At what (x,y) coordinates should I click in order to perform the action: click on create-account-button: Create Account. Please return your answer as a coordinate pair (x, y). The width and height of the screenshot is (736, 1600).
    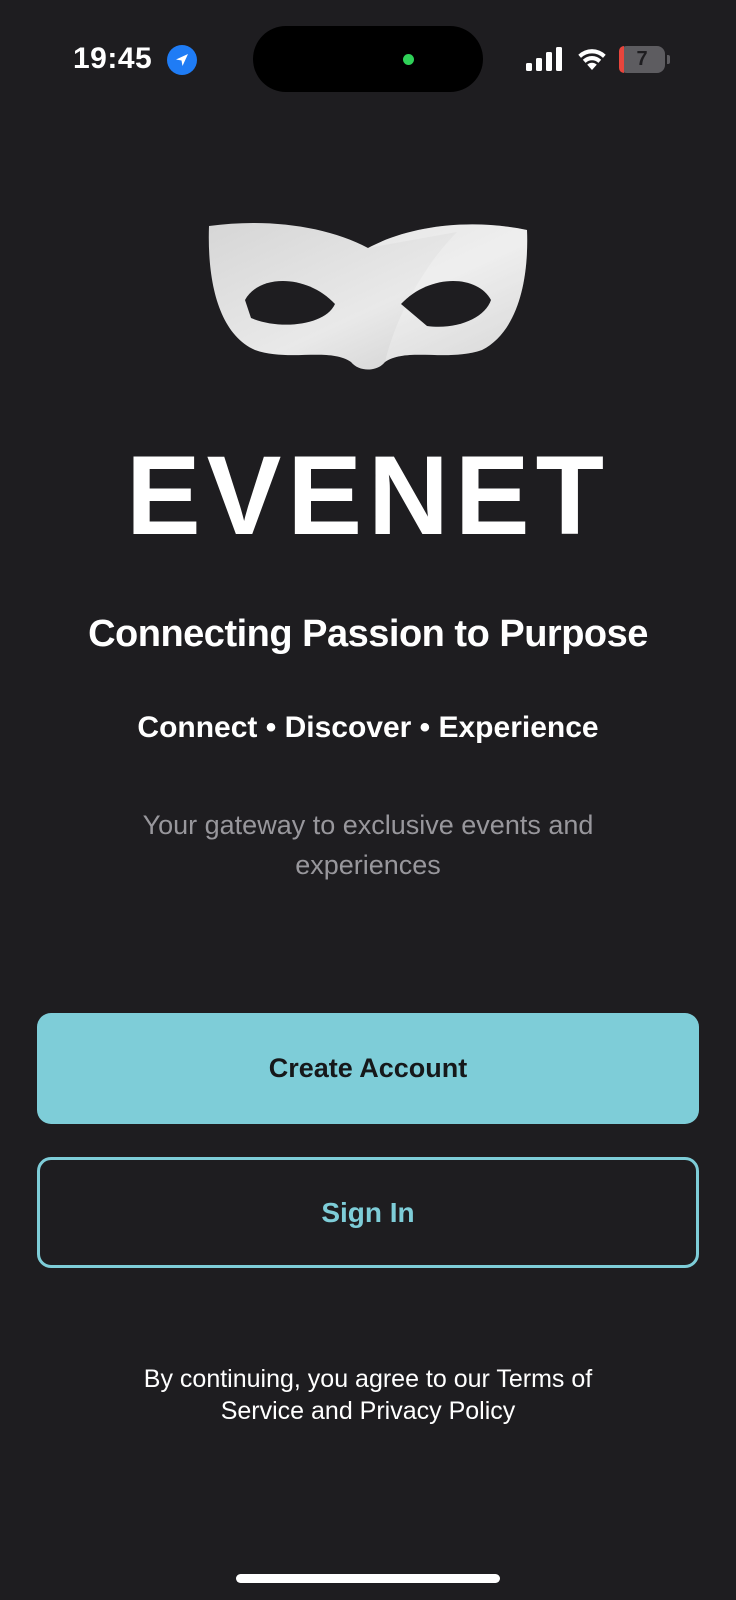
    Looking at the image, I should click on (368, 1068).